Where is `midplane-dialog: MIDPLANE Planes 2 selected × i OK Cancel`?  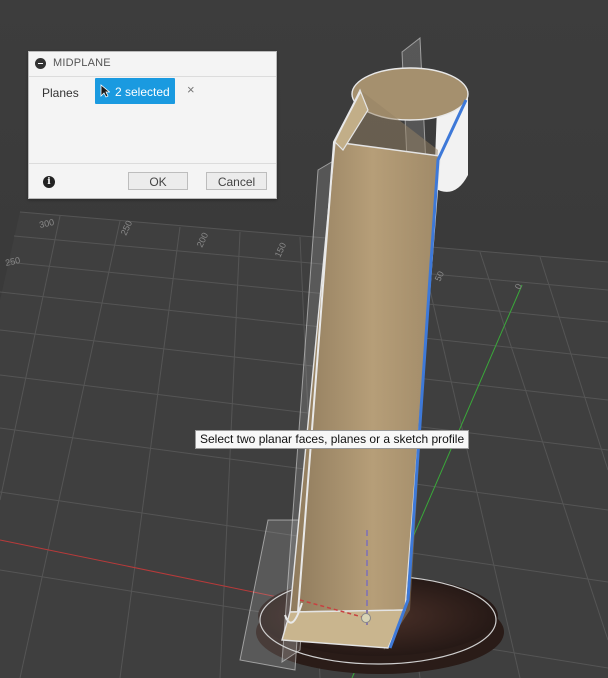
midplane-dialog: MIDPLANE Planes 2 selected × i OK Cancel is located at coordinates (152, 125).